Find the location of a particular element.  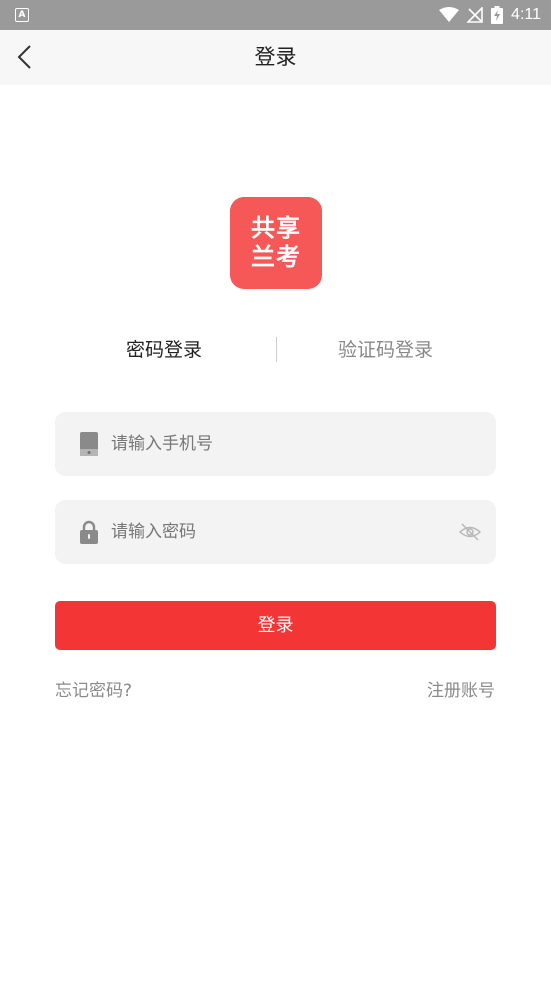

status-time: 4:11 is located at coordinates (526, 14).